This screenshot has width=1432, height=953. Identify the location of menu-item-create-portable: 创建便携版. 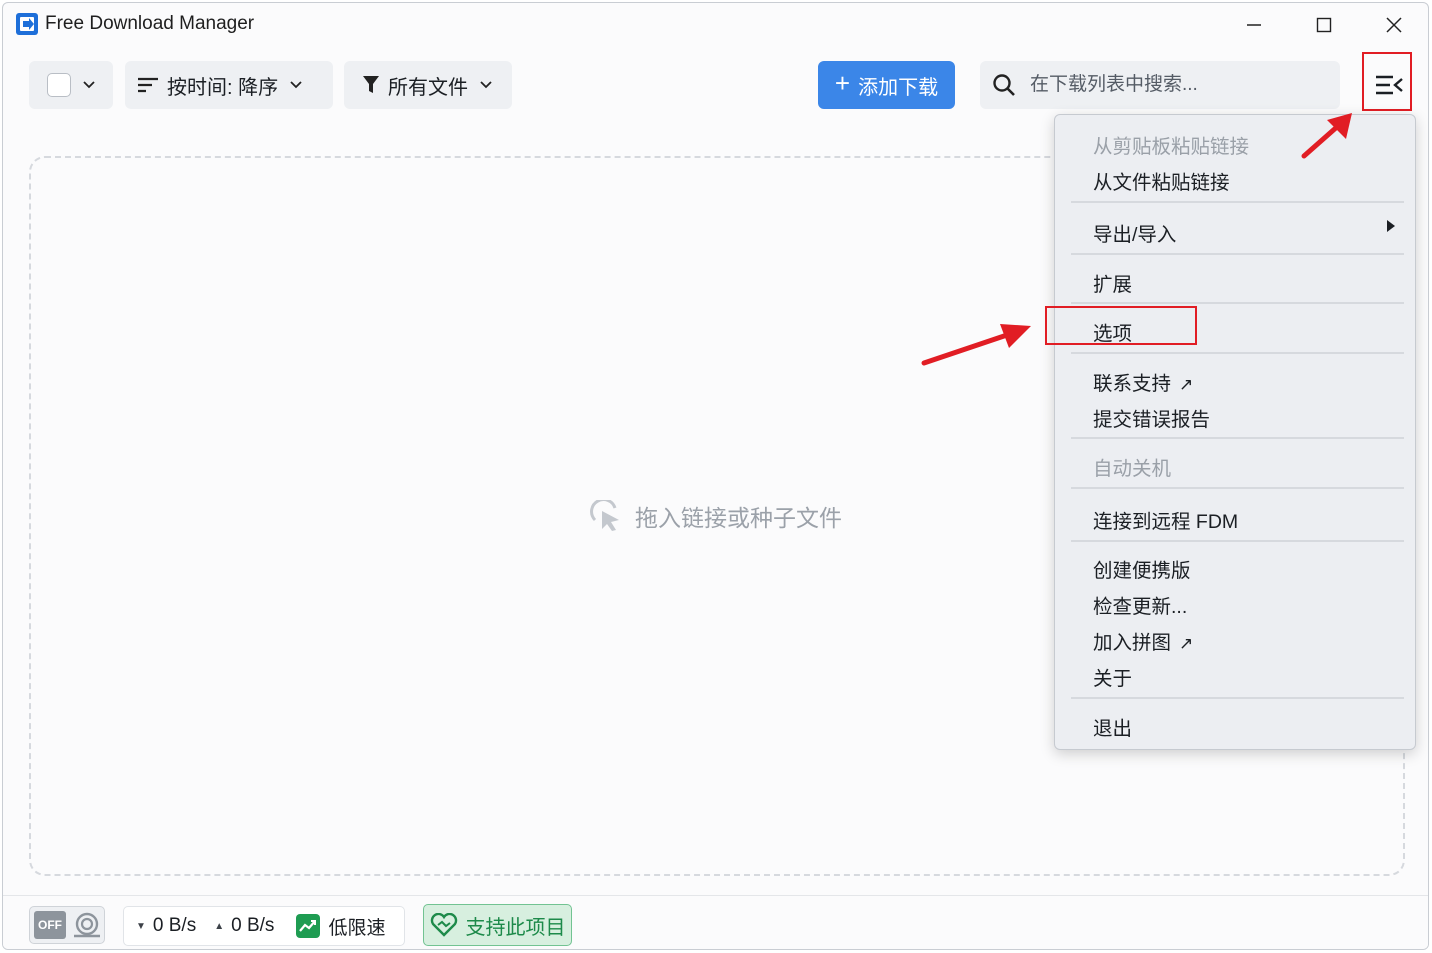
(1142, 568).